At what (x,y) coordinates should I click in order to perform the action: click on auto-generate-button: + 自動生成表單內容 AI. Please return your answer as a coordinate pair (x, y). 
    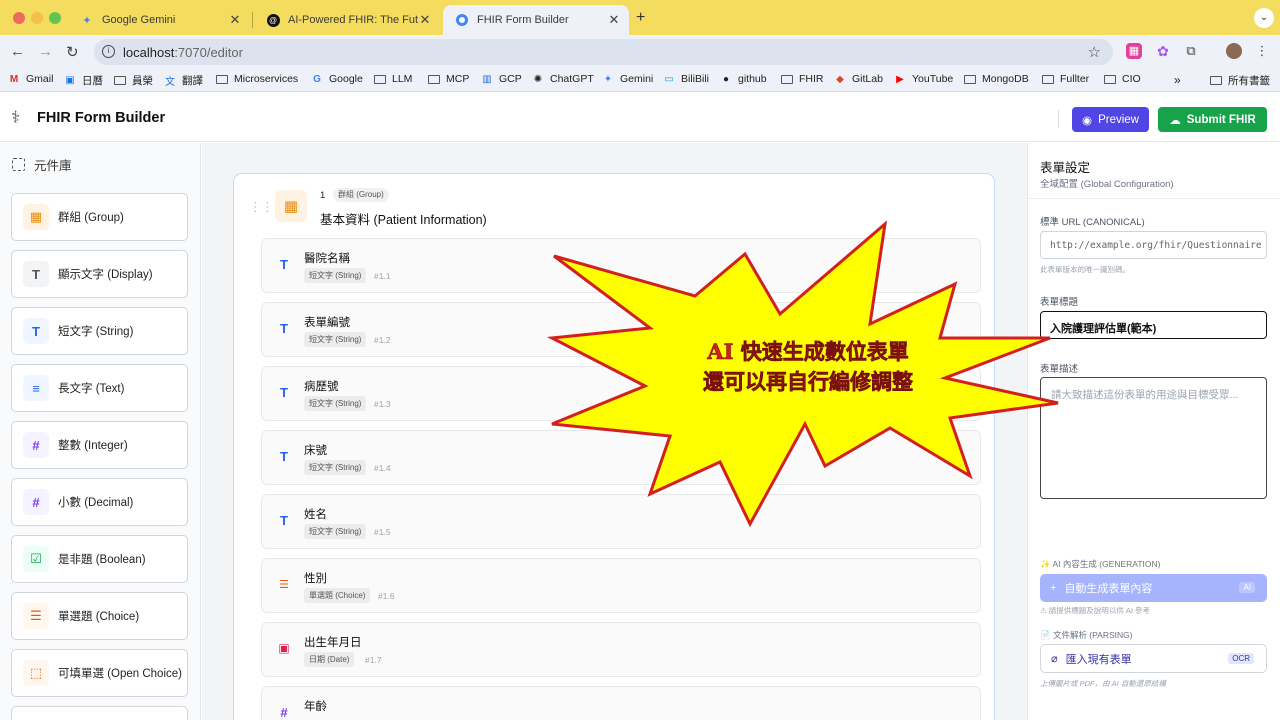
    Looking at the image, I should click on (1153, 588).